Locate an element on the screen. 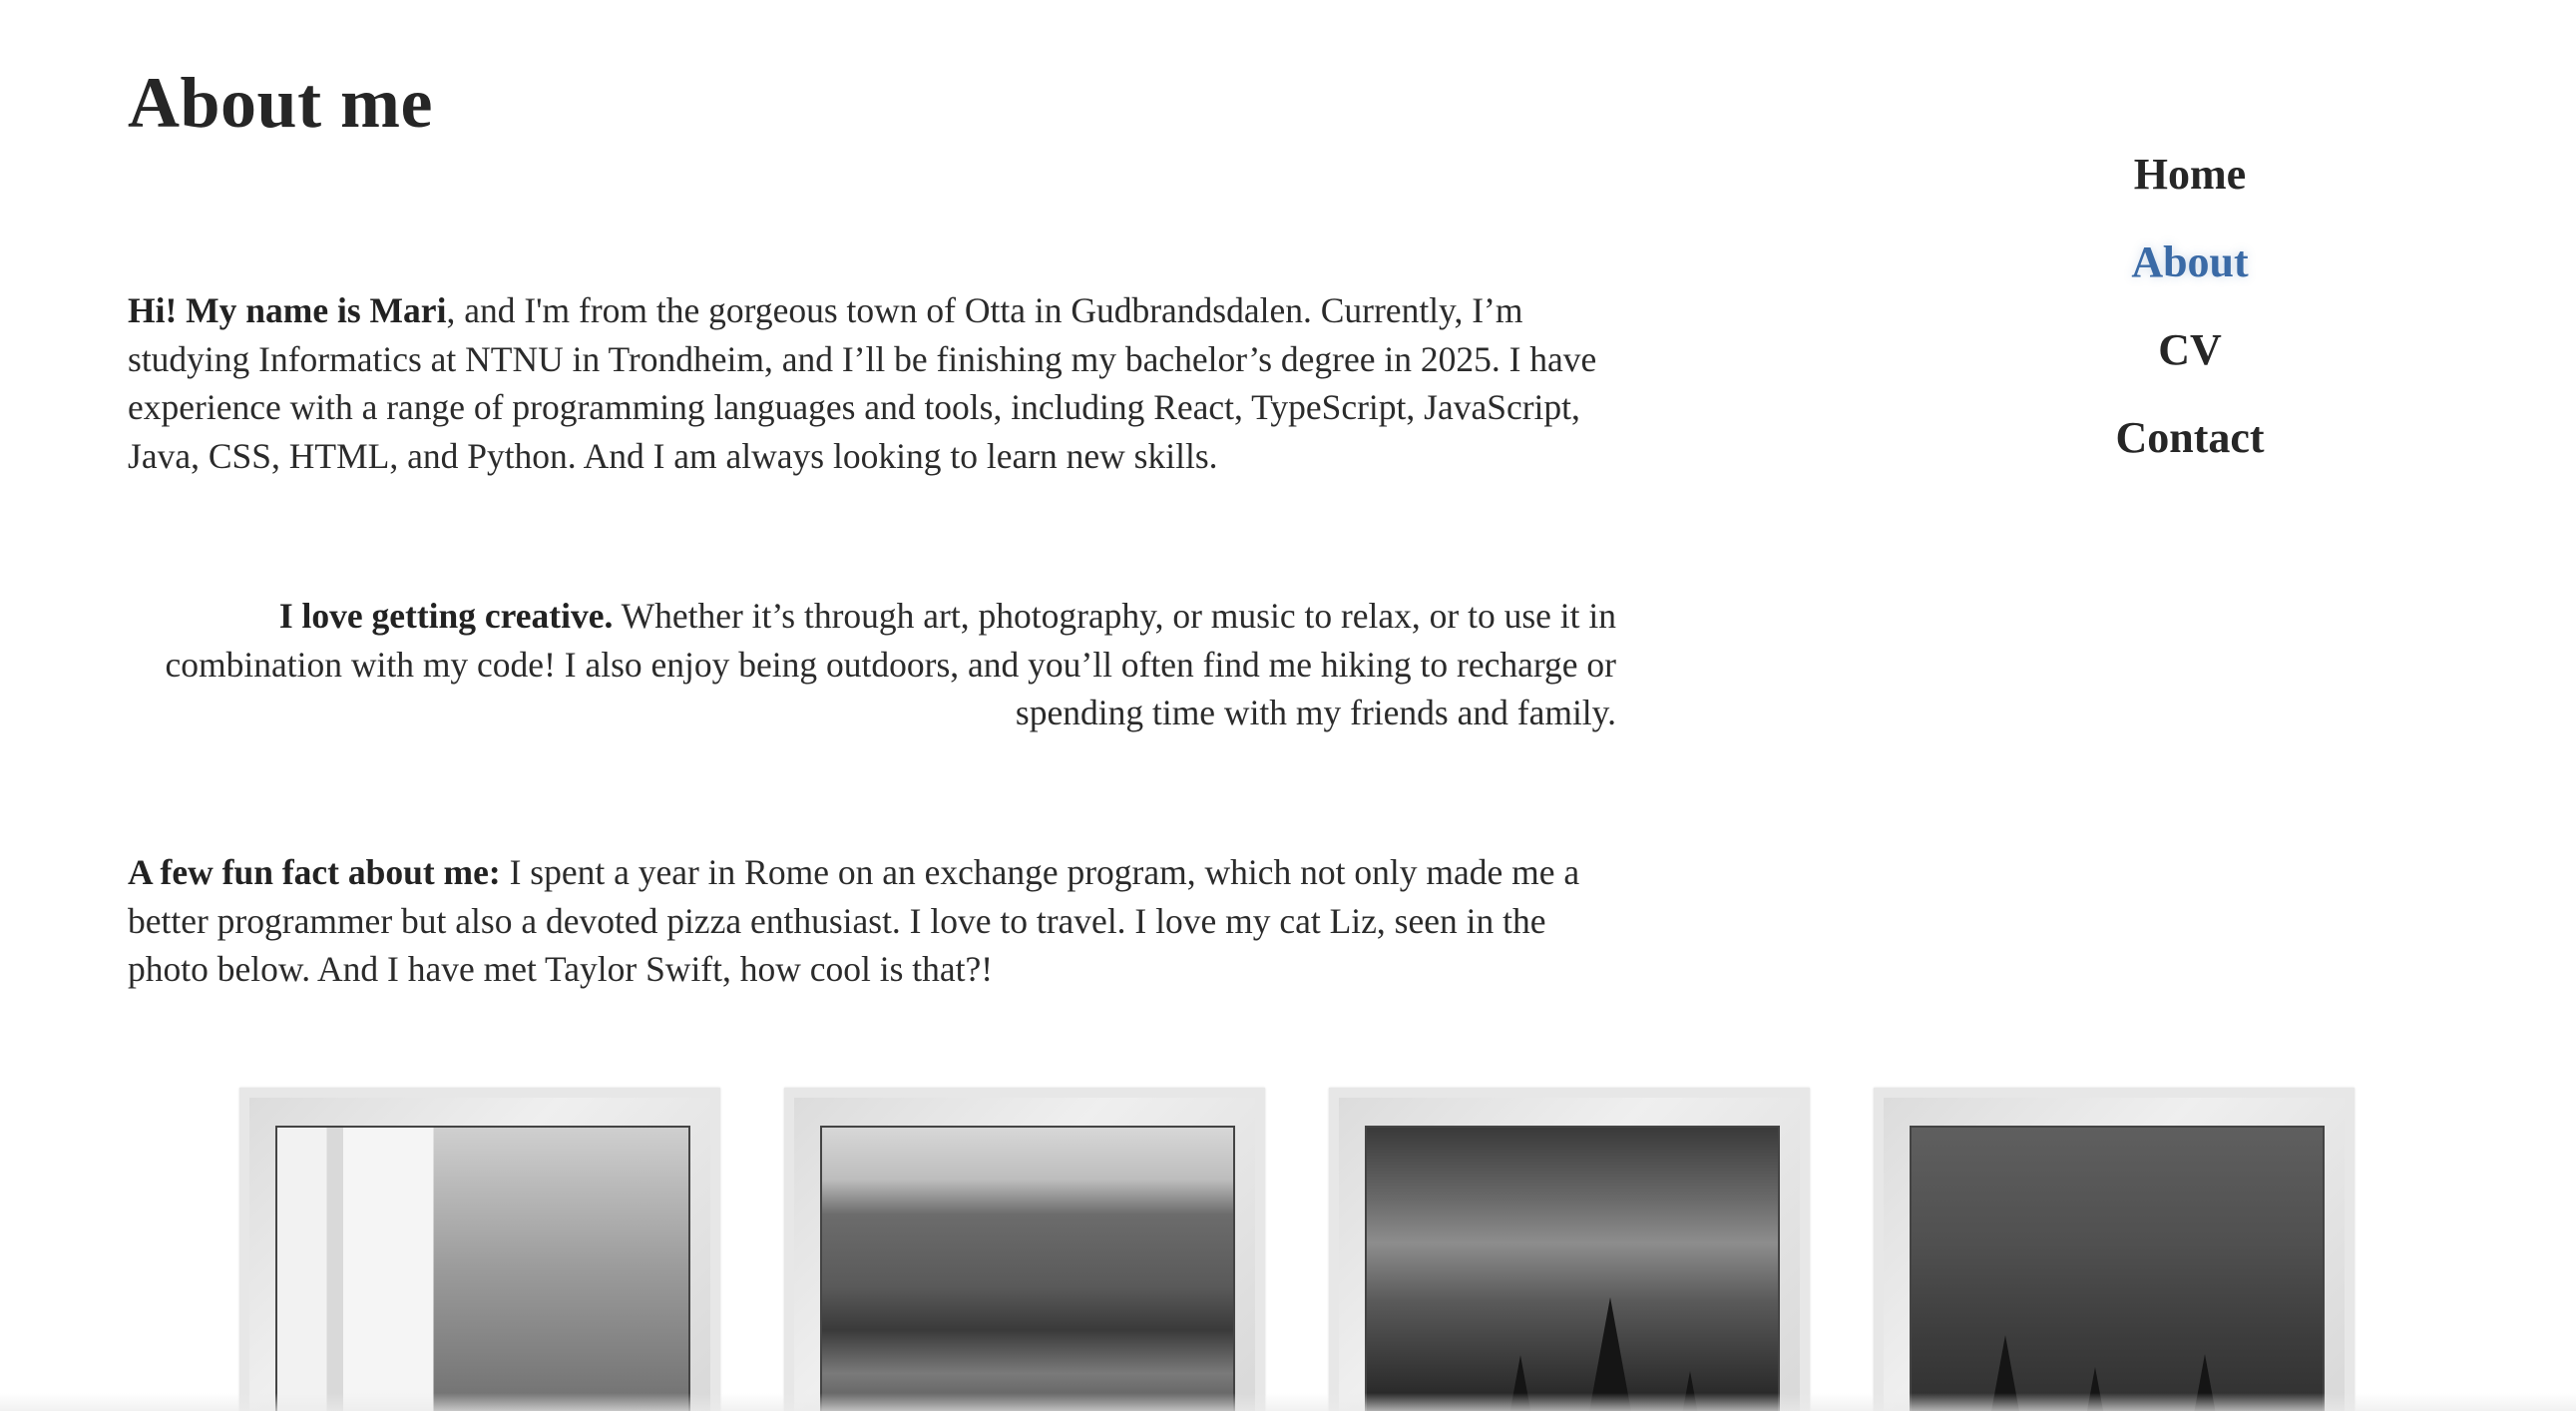 This screenshot has width=2576, height=1411. nav-about-link: About is located at coordinates (2189, 262).